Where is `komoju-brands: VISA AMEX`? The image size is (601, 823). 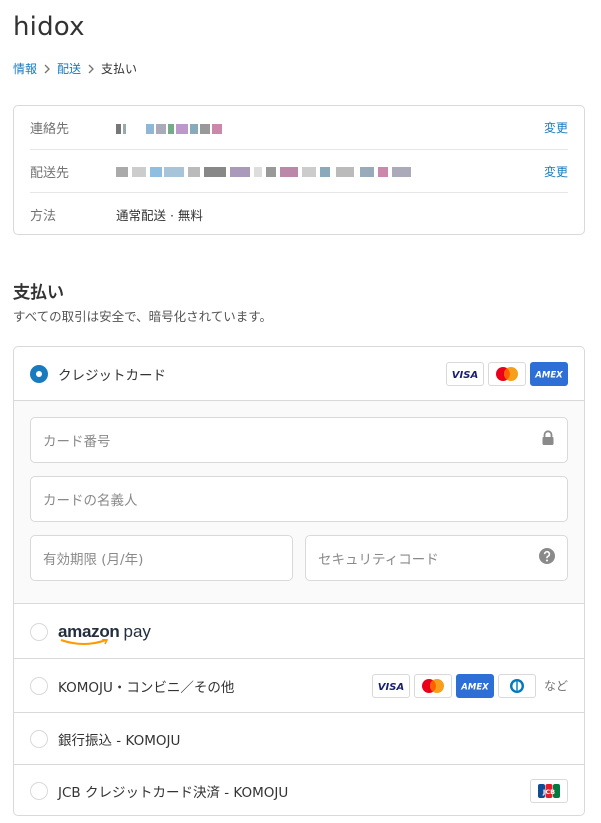 komoju-brands: VISA AMEX is located at coordinates (453, 685).